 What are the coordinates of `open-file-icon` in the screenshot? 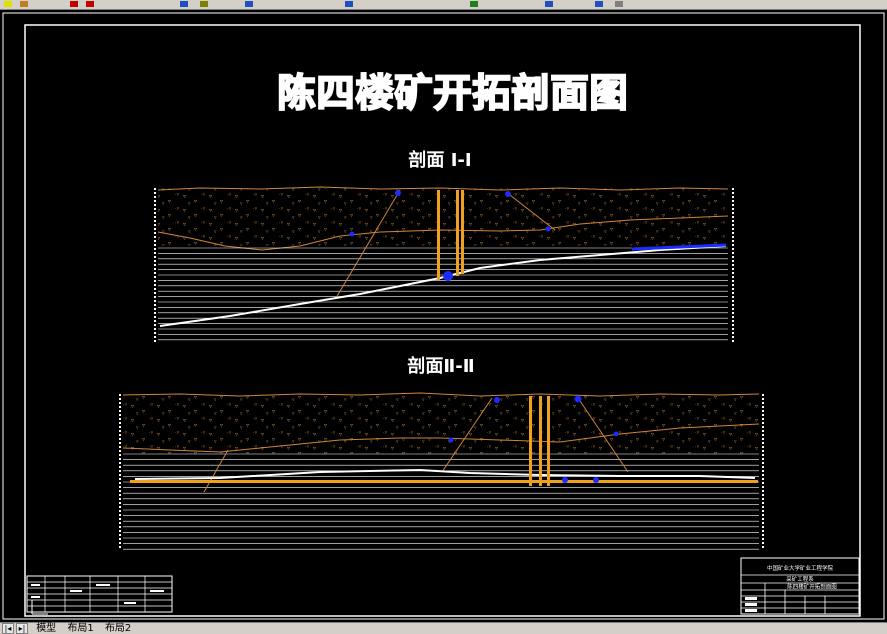 It's located at (24, 4).